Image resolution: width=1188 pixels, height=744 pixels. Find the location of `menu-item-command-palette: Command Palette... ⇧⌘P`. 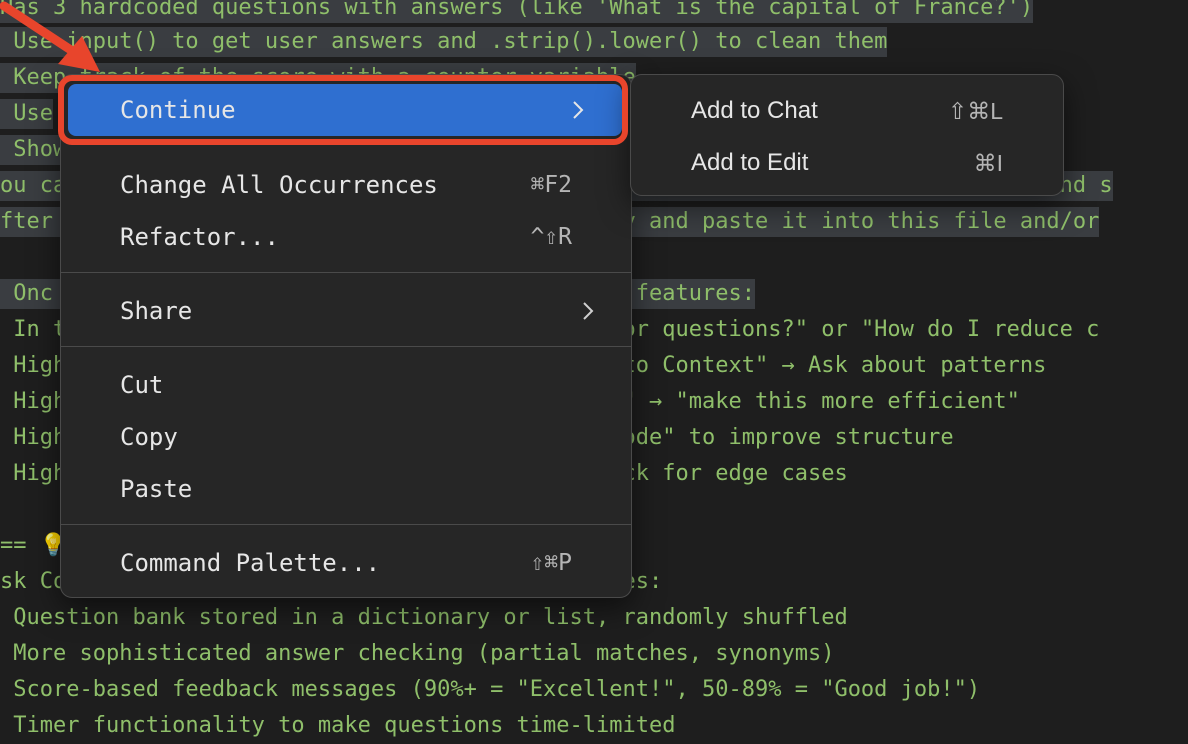

menu-item-command-palette: Command Palette... ⇧⌘P is located at coordinates (346, 563).